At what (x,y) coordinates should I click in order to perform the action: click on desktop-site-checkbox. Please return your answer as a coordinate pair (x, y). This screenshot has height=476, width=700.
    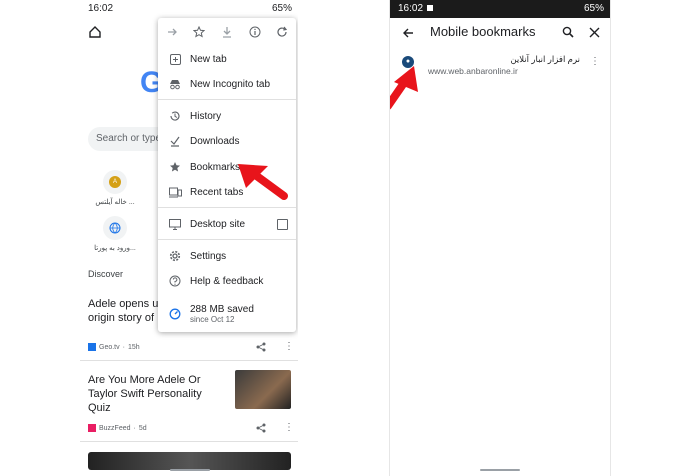
    Looking at the image, I should click on (282, 224).